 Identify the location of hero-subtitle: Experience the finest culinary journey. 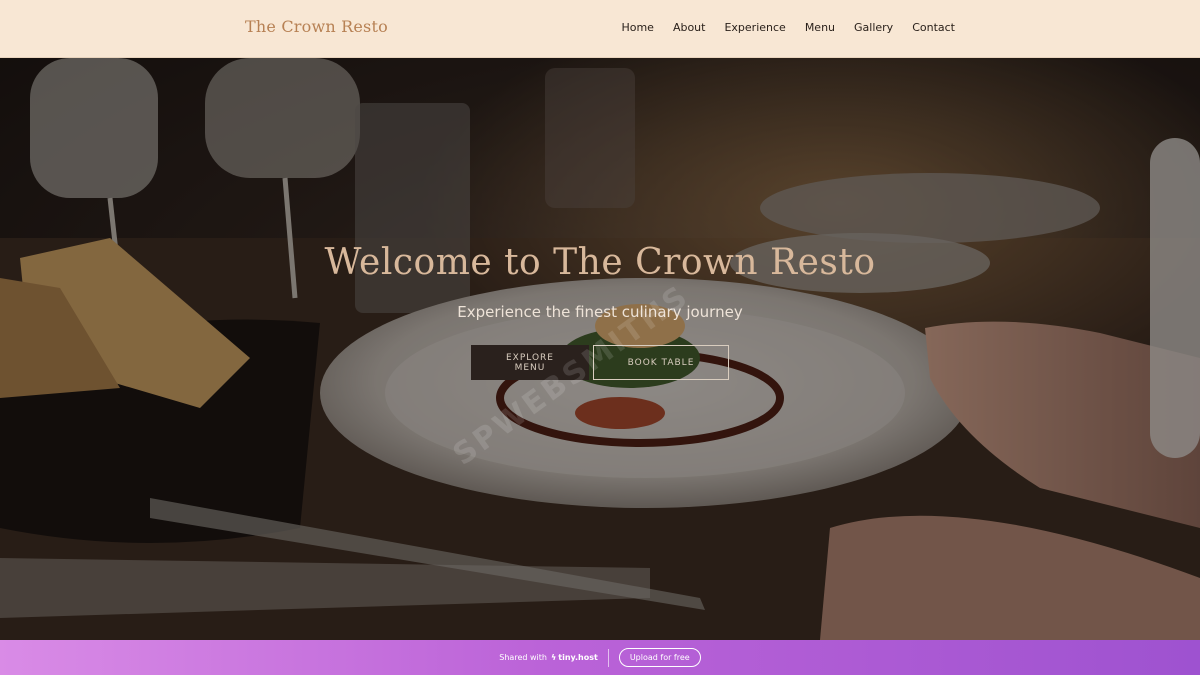
(600, 312).